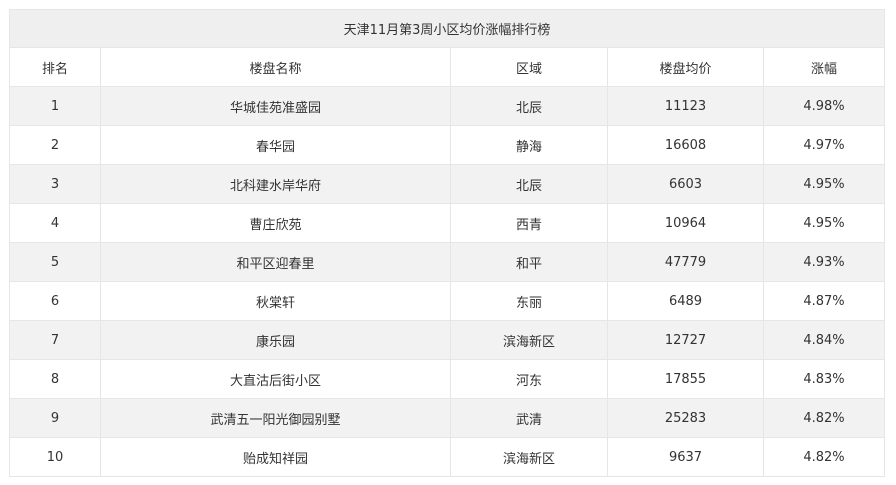  What do you see at coordinates (275, 262) in the screenshot?
I see `cell-name: 和平区迎春里` at bounding box center [275, 262].